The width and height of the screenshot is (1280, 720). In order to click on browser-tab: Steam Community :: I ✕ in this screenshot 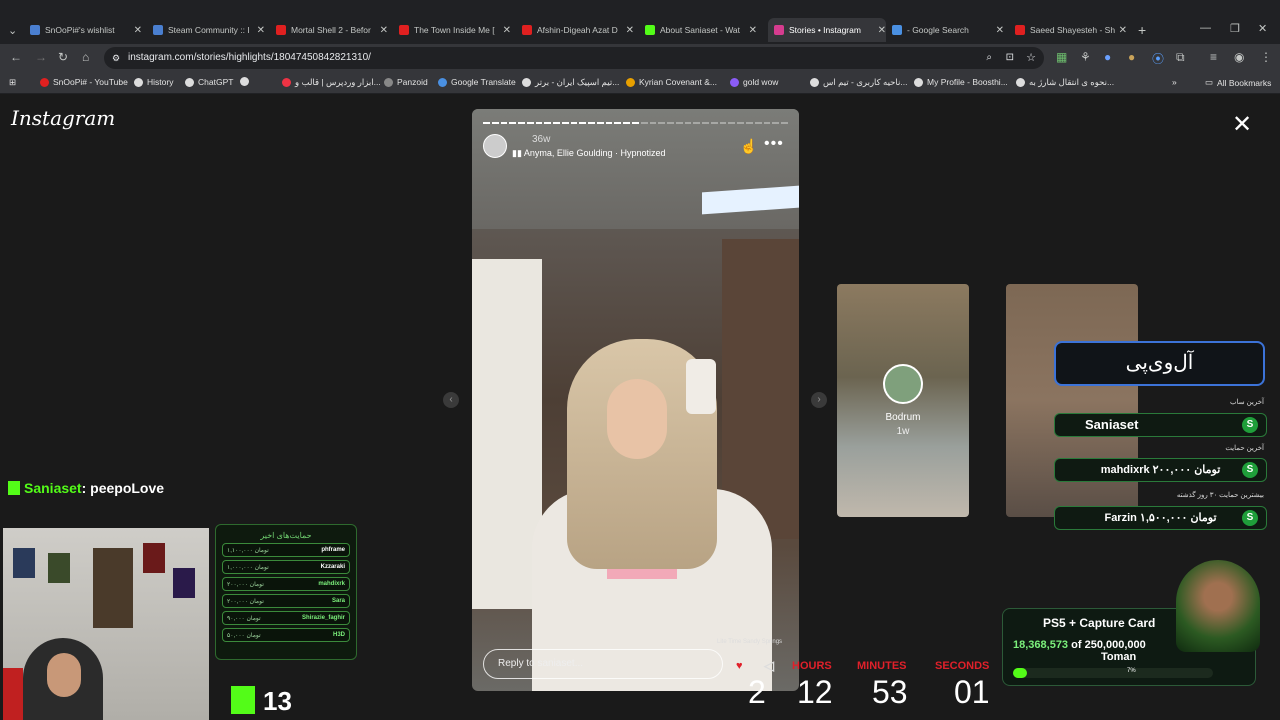, I will do `click(209, 30)`.